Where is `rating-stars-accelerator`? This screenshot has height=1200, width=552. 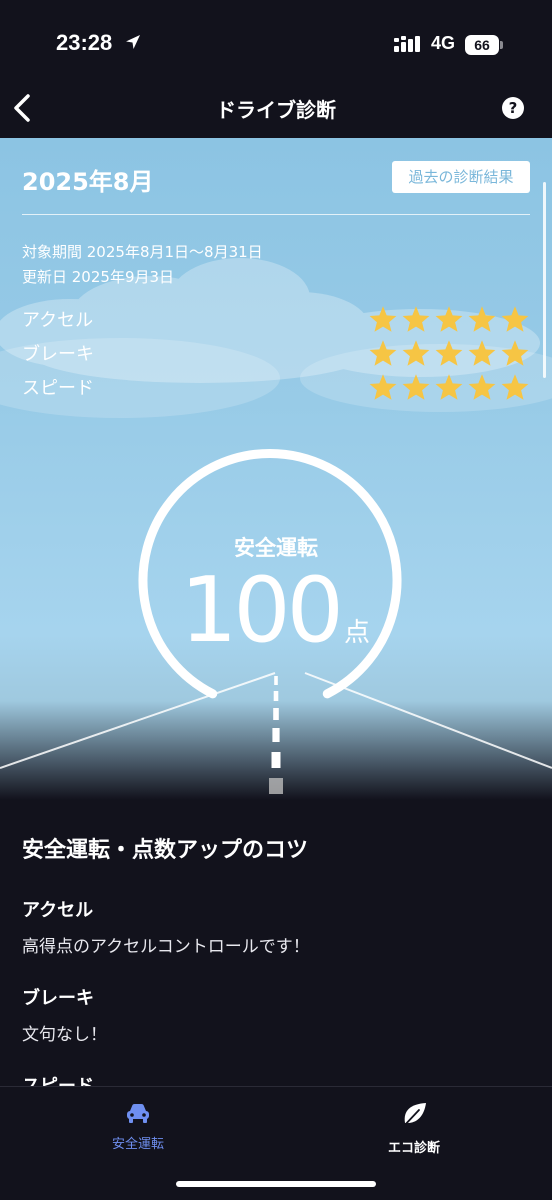
rating-stars-accelerator is located at coordinates (449, 319).